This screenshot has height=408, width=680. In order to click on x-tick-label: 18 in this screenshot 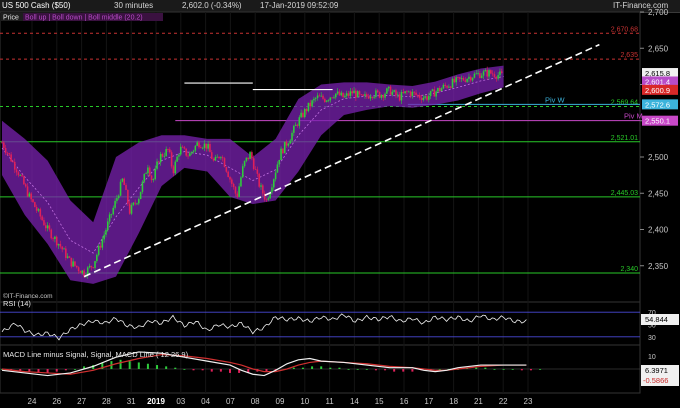, I will do `click(453, 401)`.